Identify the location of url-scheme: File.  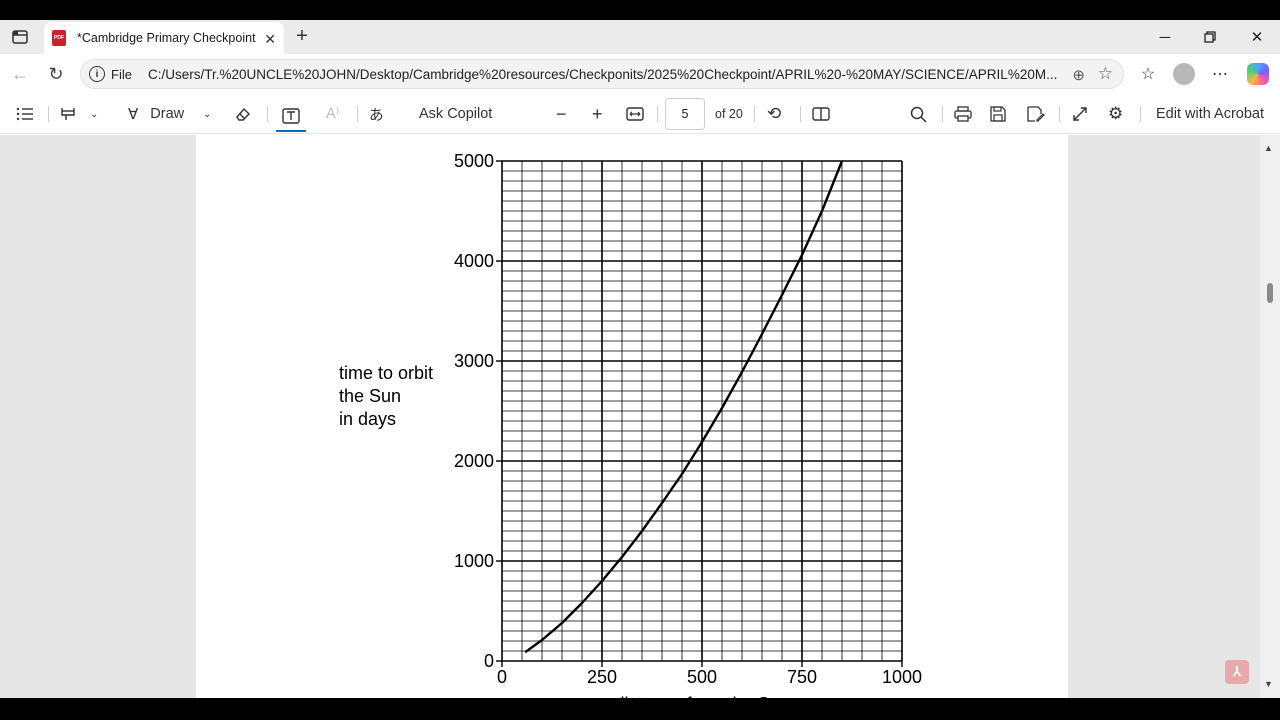
(121, 74).